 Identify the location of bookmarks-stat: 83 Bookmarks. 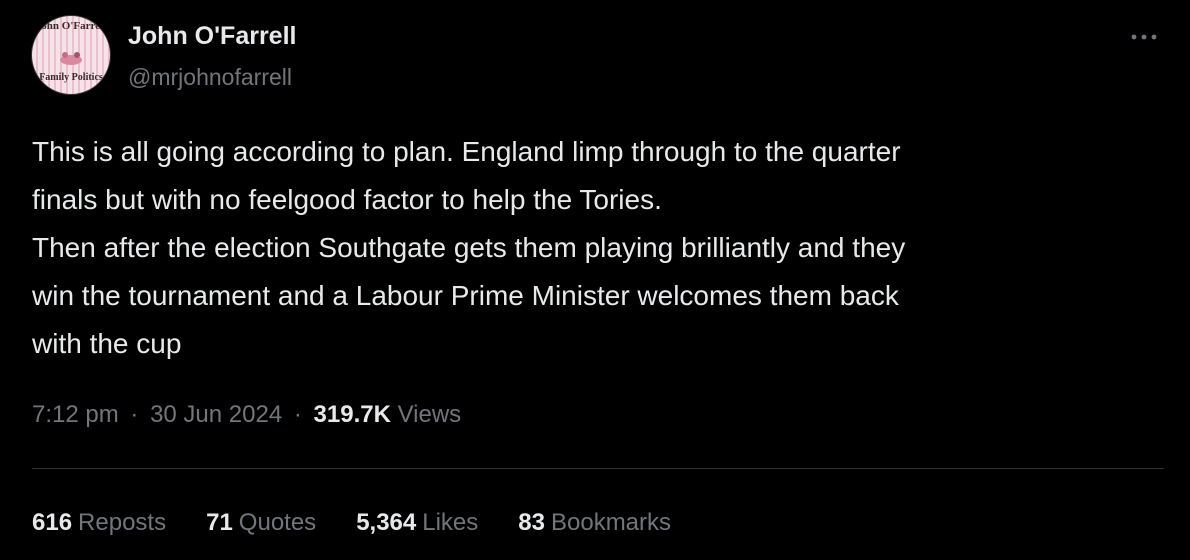
(594, 523).